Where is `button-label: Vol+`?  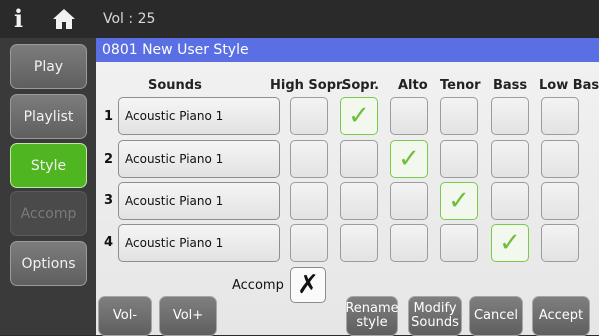
button-label: Vol+ is located at coordinates (188, 315).